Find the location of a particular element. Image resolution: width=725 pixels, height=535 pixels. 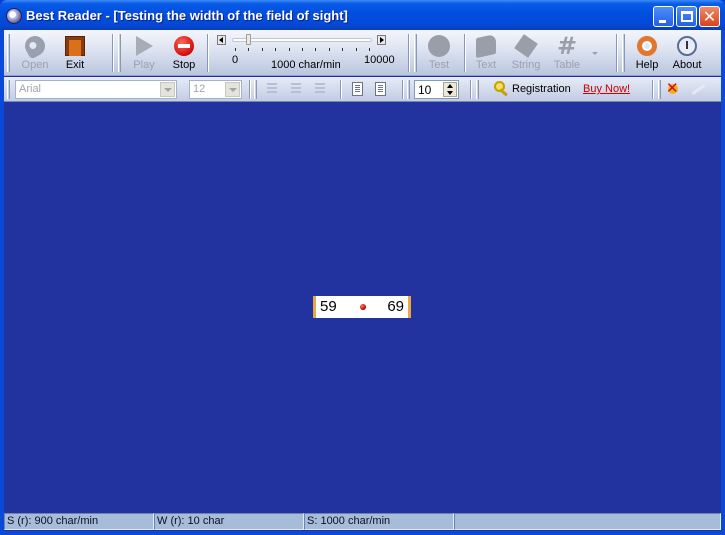

open-icon is located at coordinates (35, 46).